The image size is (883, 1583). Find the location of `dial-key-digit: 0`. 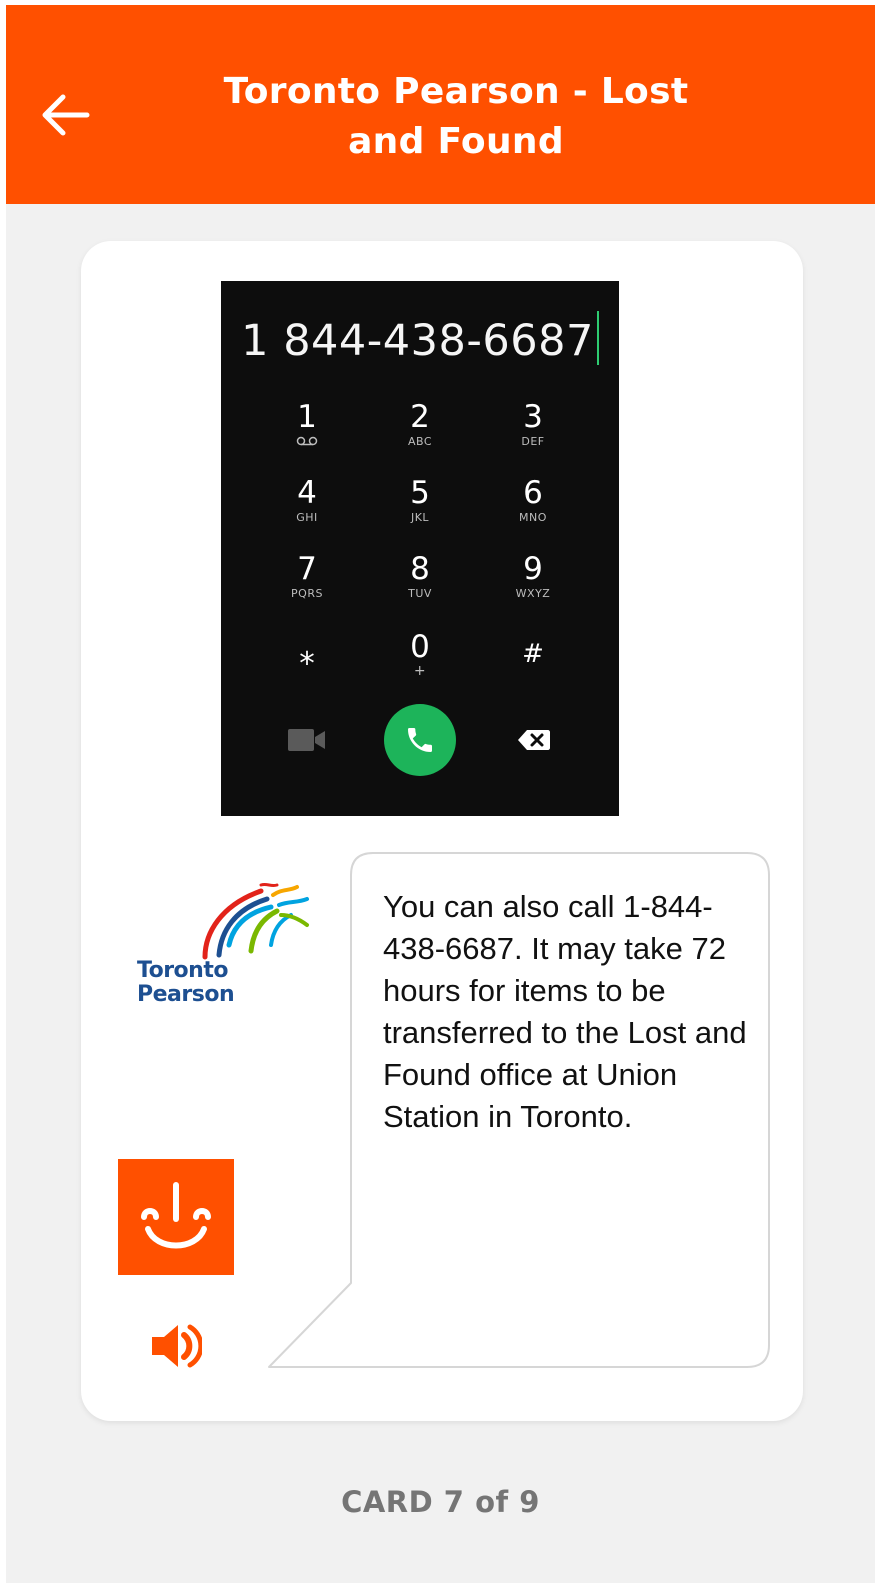

dial-key-digit: 0 is located at coordinates (420, 647).